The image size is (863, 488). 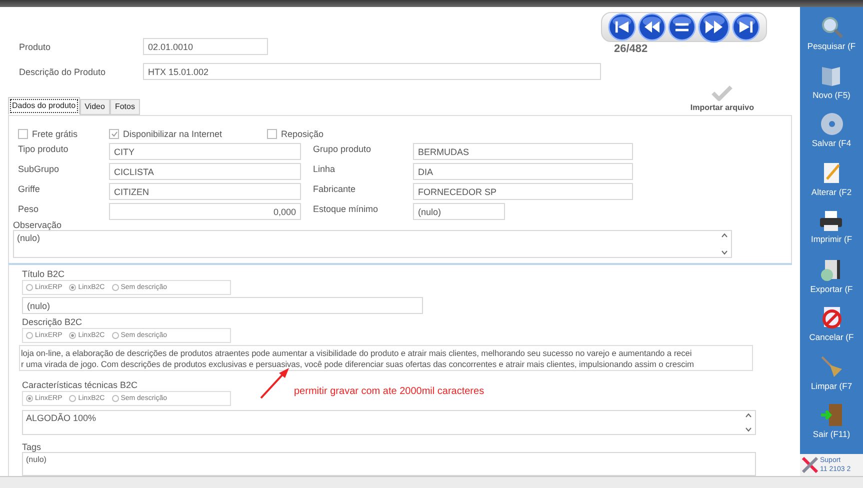 I want to click on broom-icon, so click(x=832, y=366).